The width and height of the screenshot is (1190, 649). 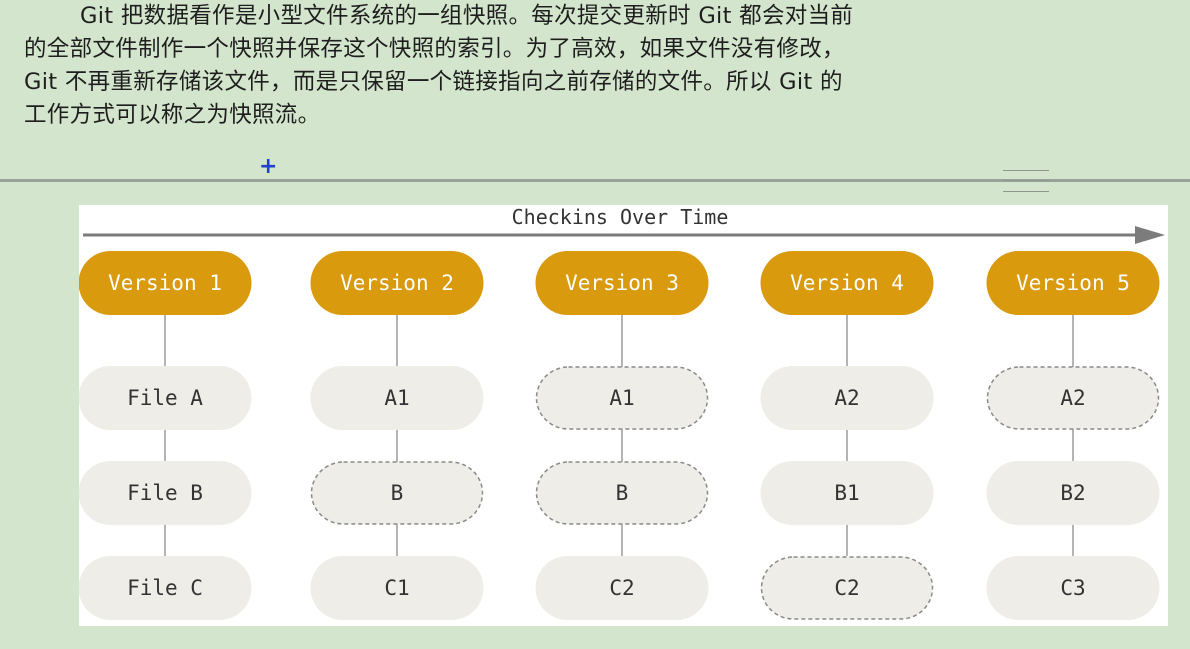 I want to click on paragraph-line-4: 工作方式可以称之为快照流。, so click(x=172, y=115).